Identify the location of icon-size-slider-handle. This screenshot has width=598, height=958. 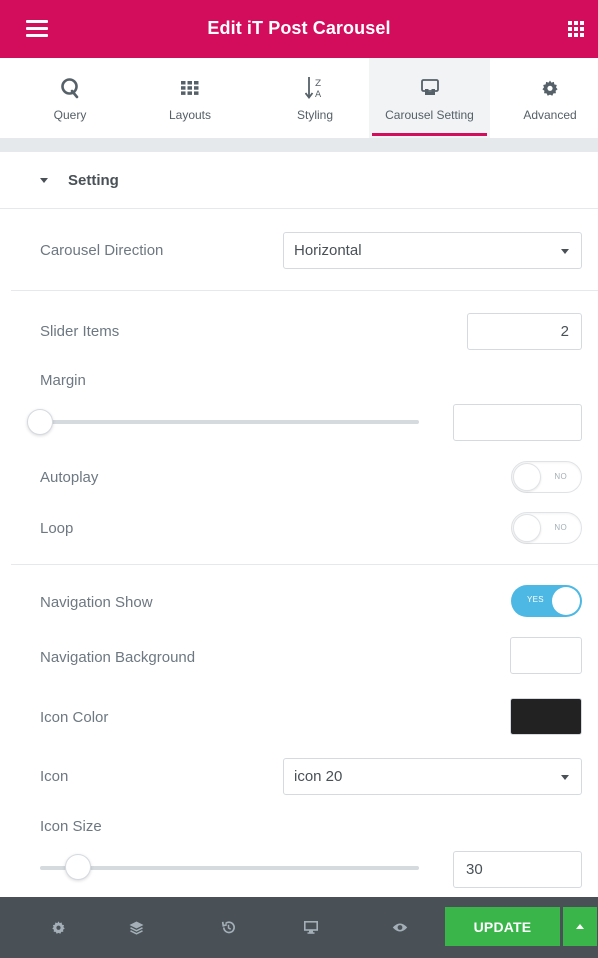
(77, 867).